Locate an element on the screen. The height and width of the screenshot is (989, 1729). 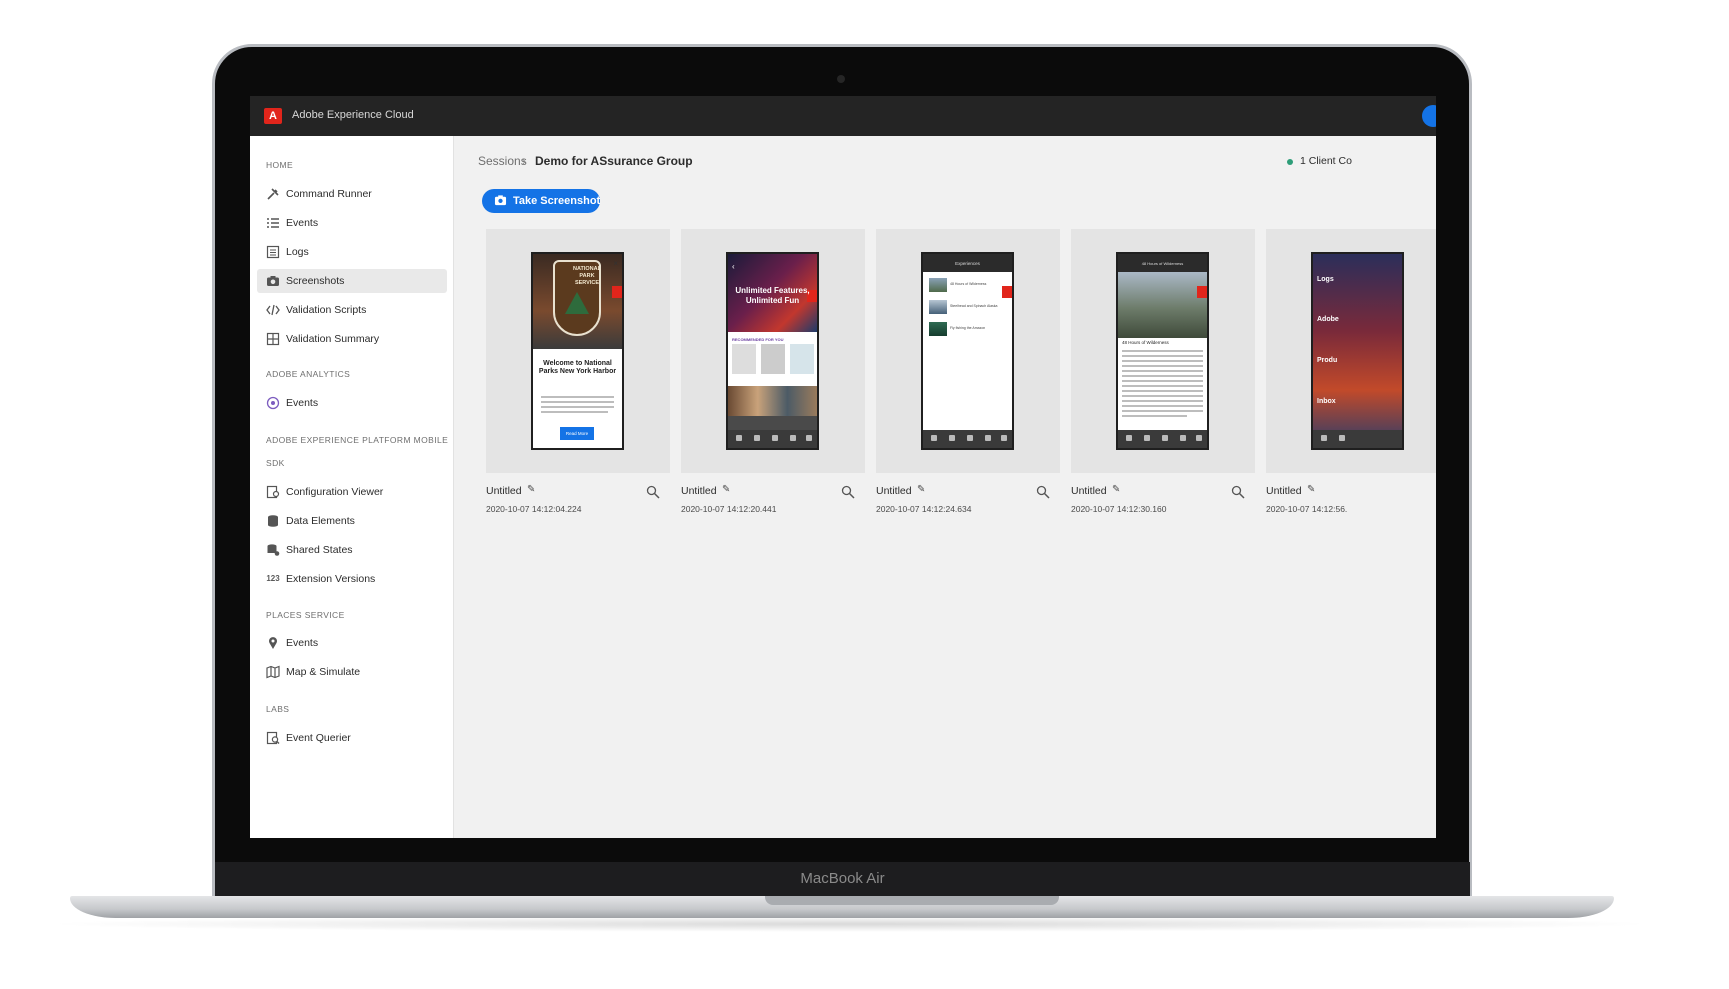
analytics-icon is located at coordinates (273, 403).